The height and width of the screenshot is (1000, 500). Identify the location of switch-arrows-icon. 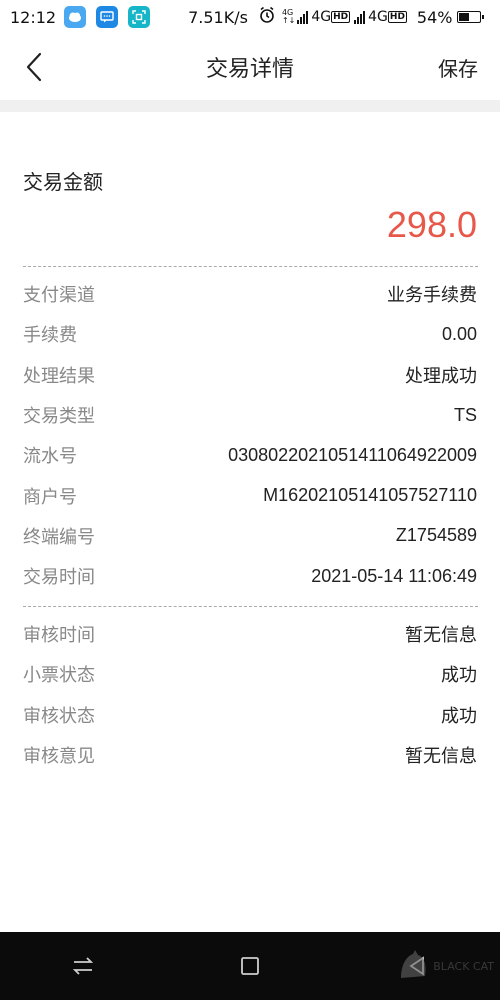
(83, 966).